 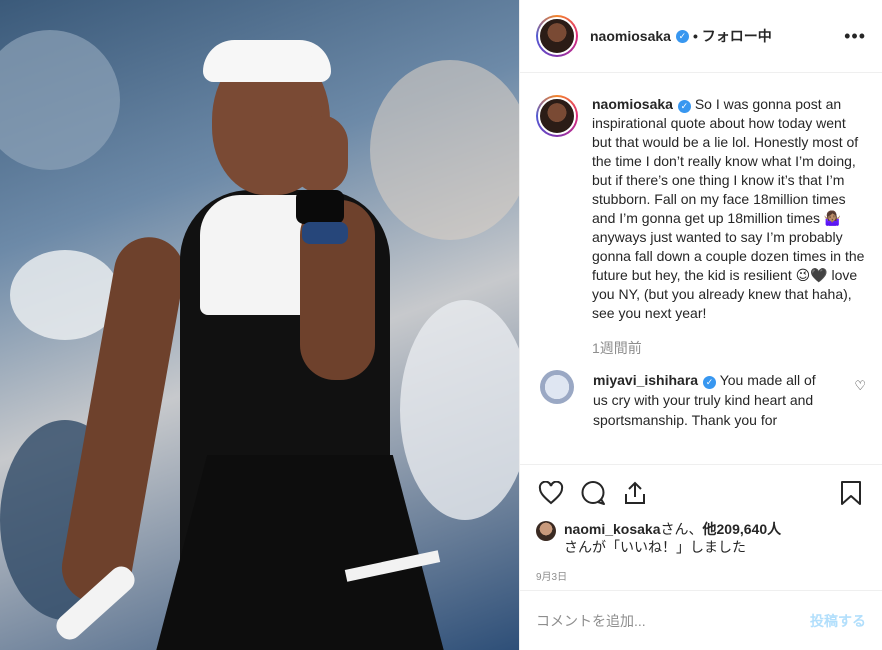 I want to click on commenter-avatar, so click(x=557, y=387).